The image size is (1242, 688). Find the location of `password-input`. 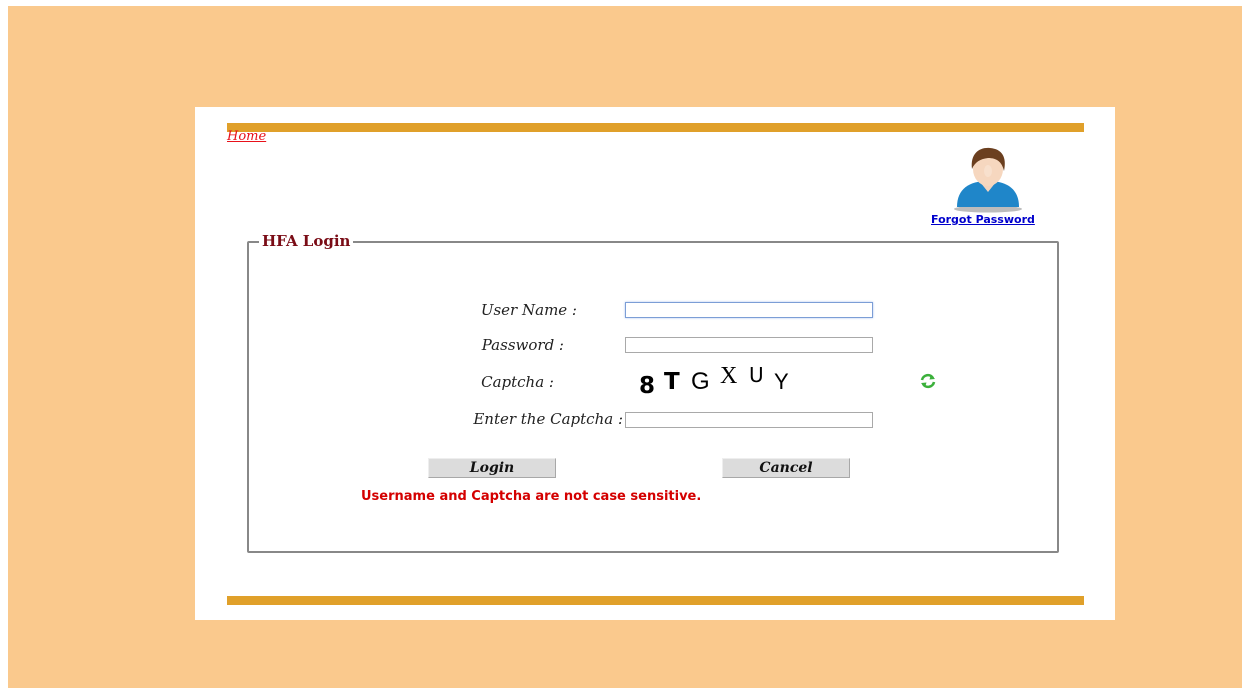

password-input is located at coordinates (749, 345).